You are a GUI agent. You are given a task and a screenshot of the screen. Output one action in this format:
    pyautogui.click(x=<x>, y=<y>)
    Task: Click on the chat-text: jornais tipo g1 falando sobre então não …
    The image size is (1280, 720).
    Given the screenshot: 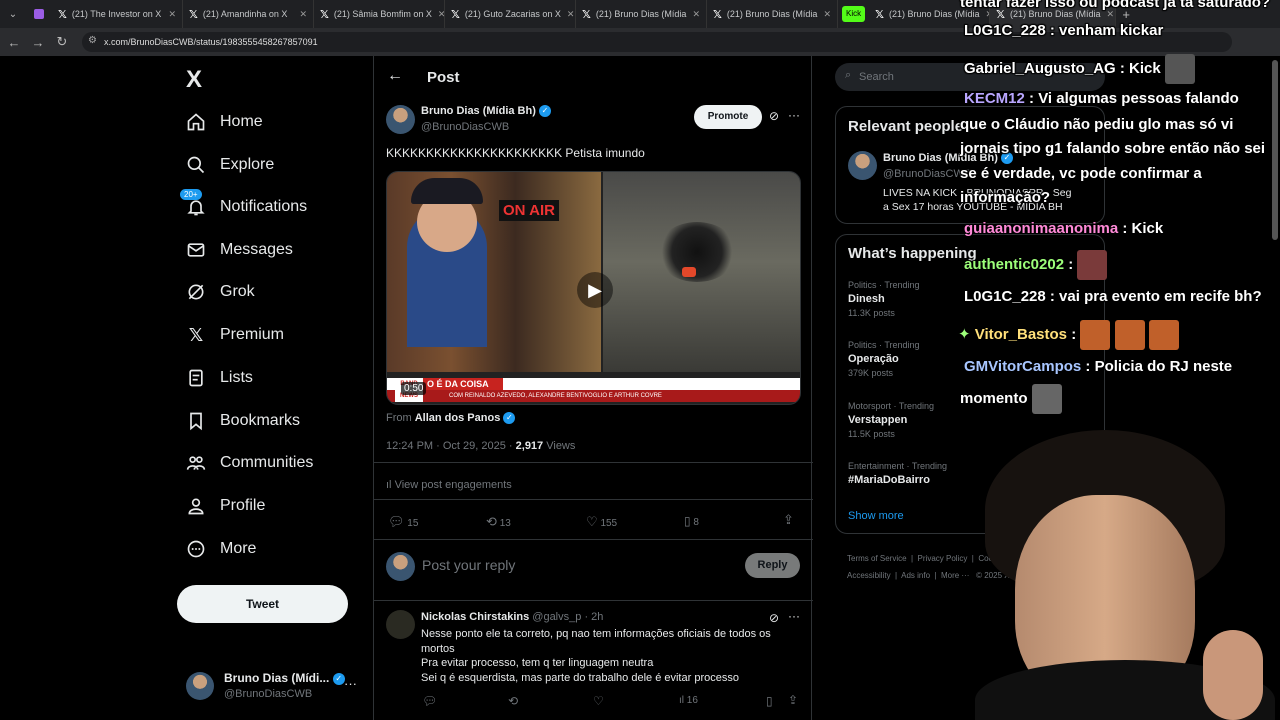 What is the action you would take?
    pyautogui.click(x=1113, y=148)
    